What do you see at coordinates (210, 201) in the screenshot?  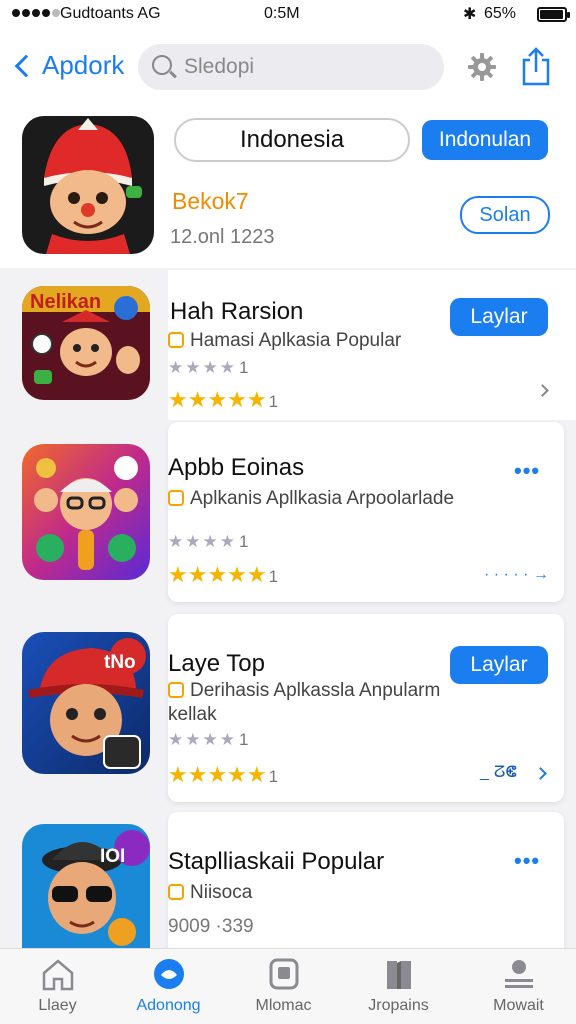 I see `featured-title: Bekok7` at bounding box center [210, 201].